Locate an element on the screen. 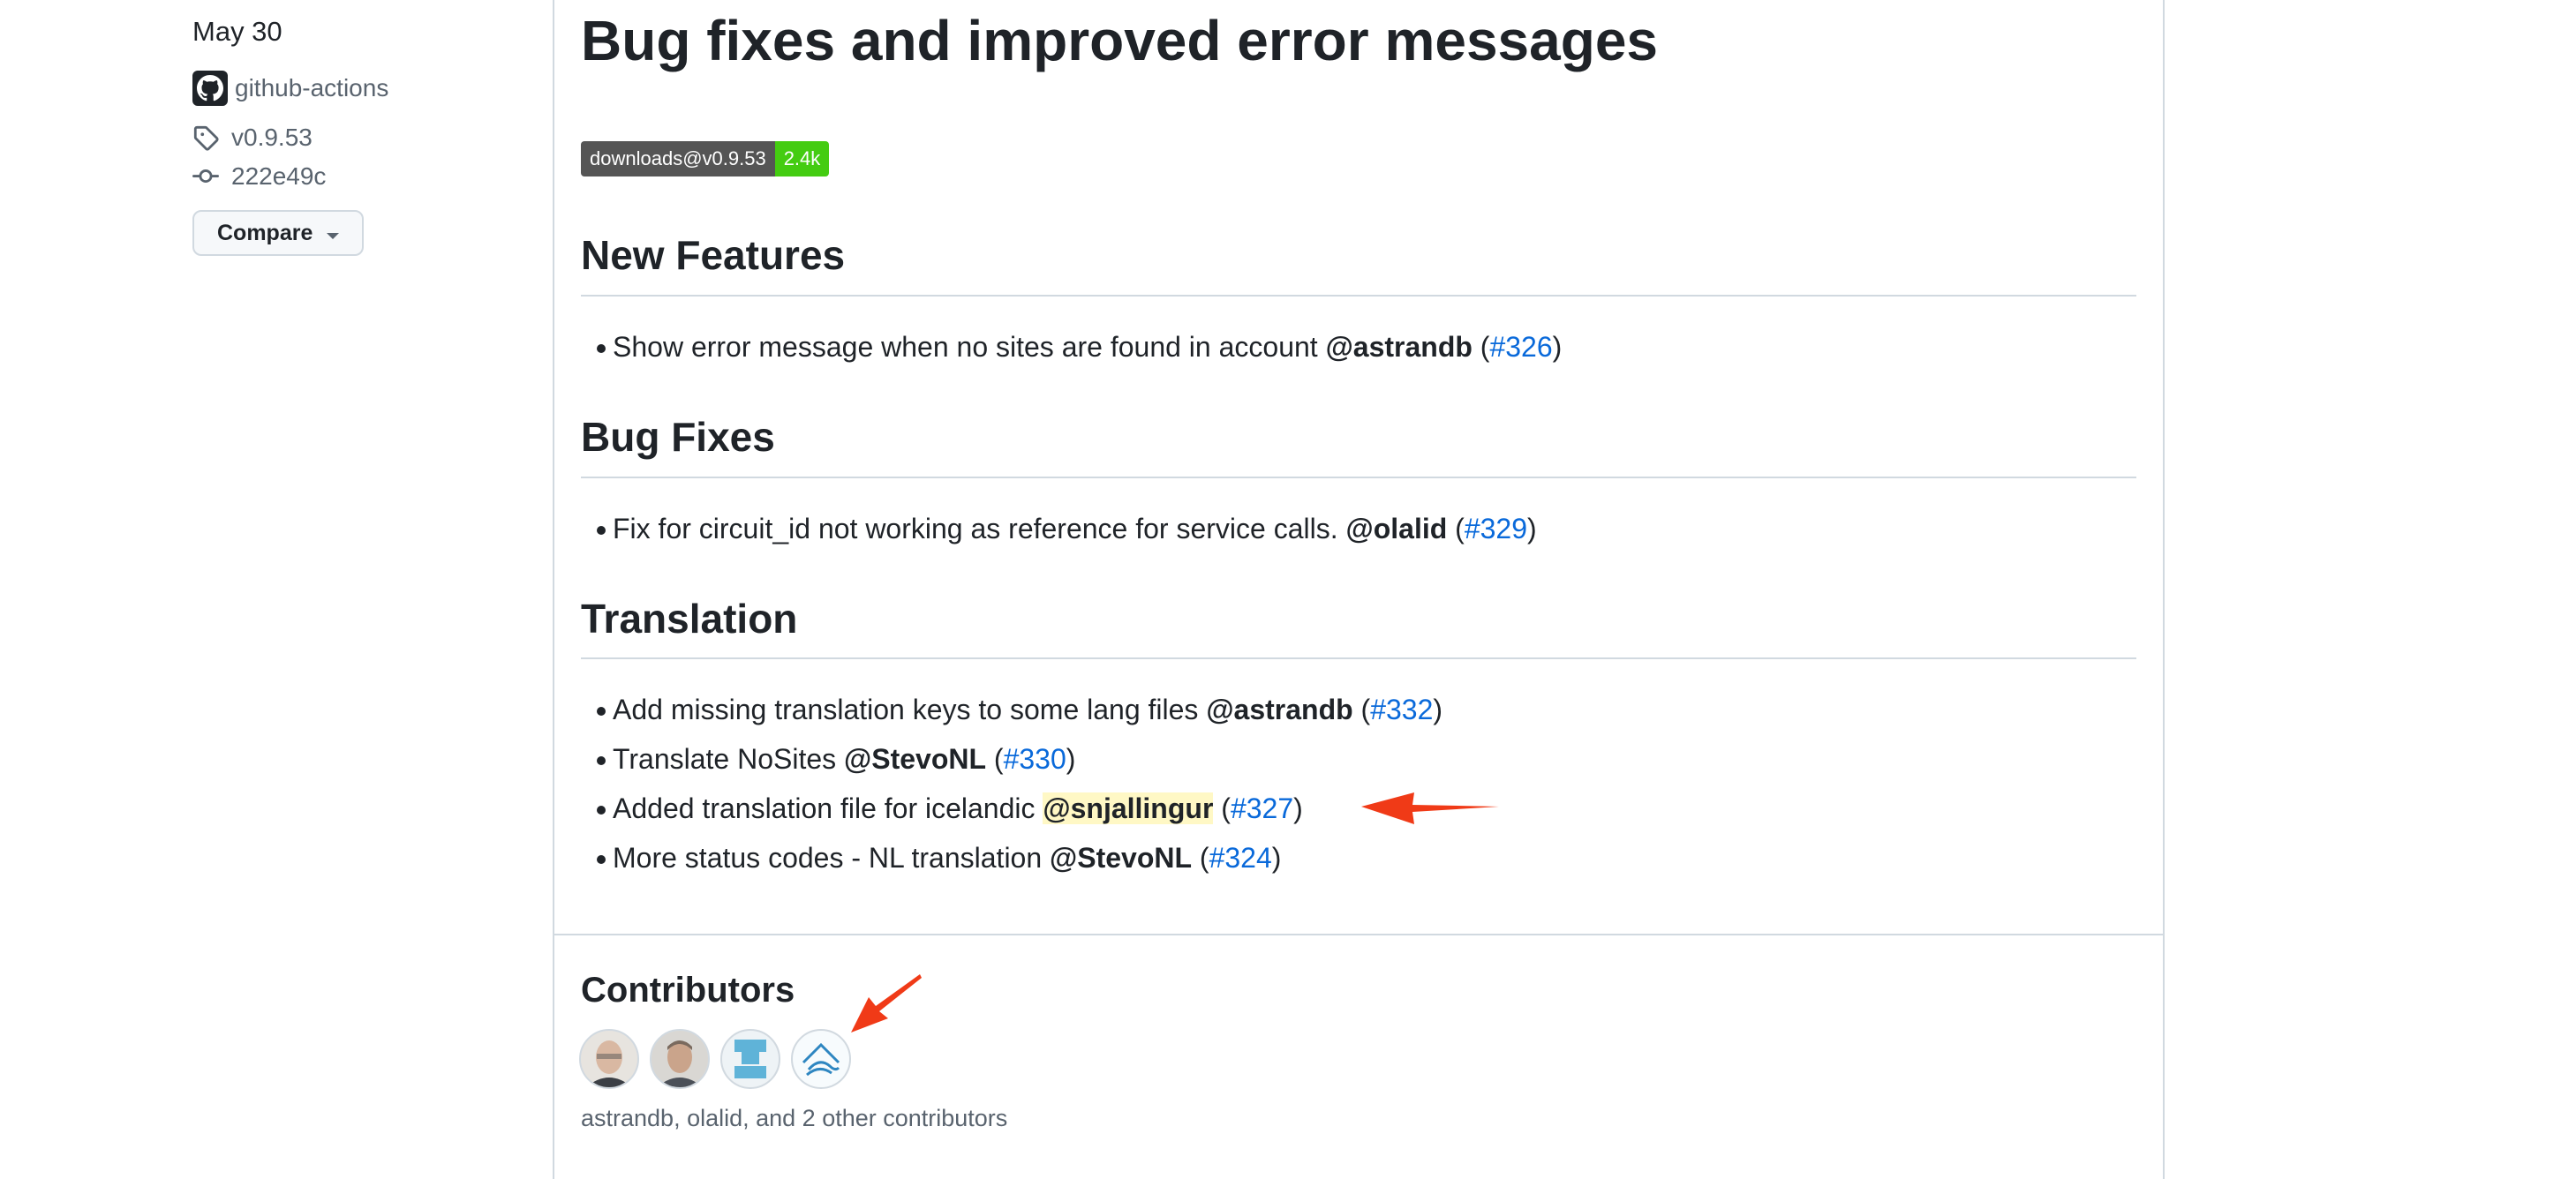  item-text: More status codes - NL translation is located at coordinates (828, 858).